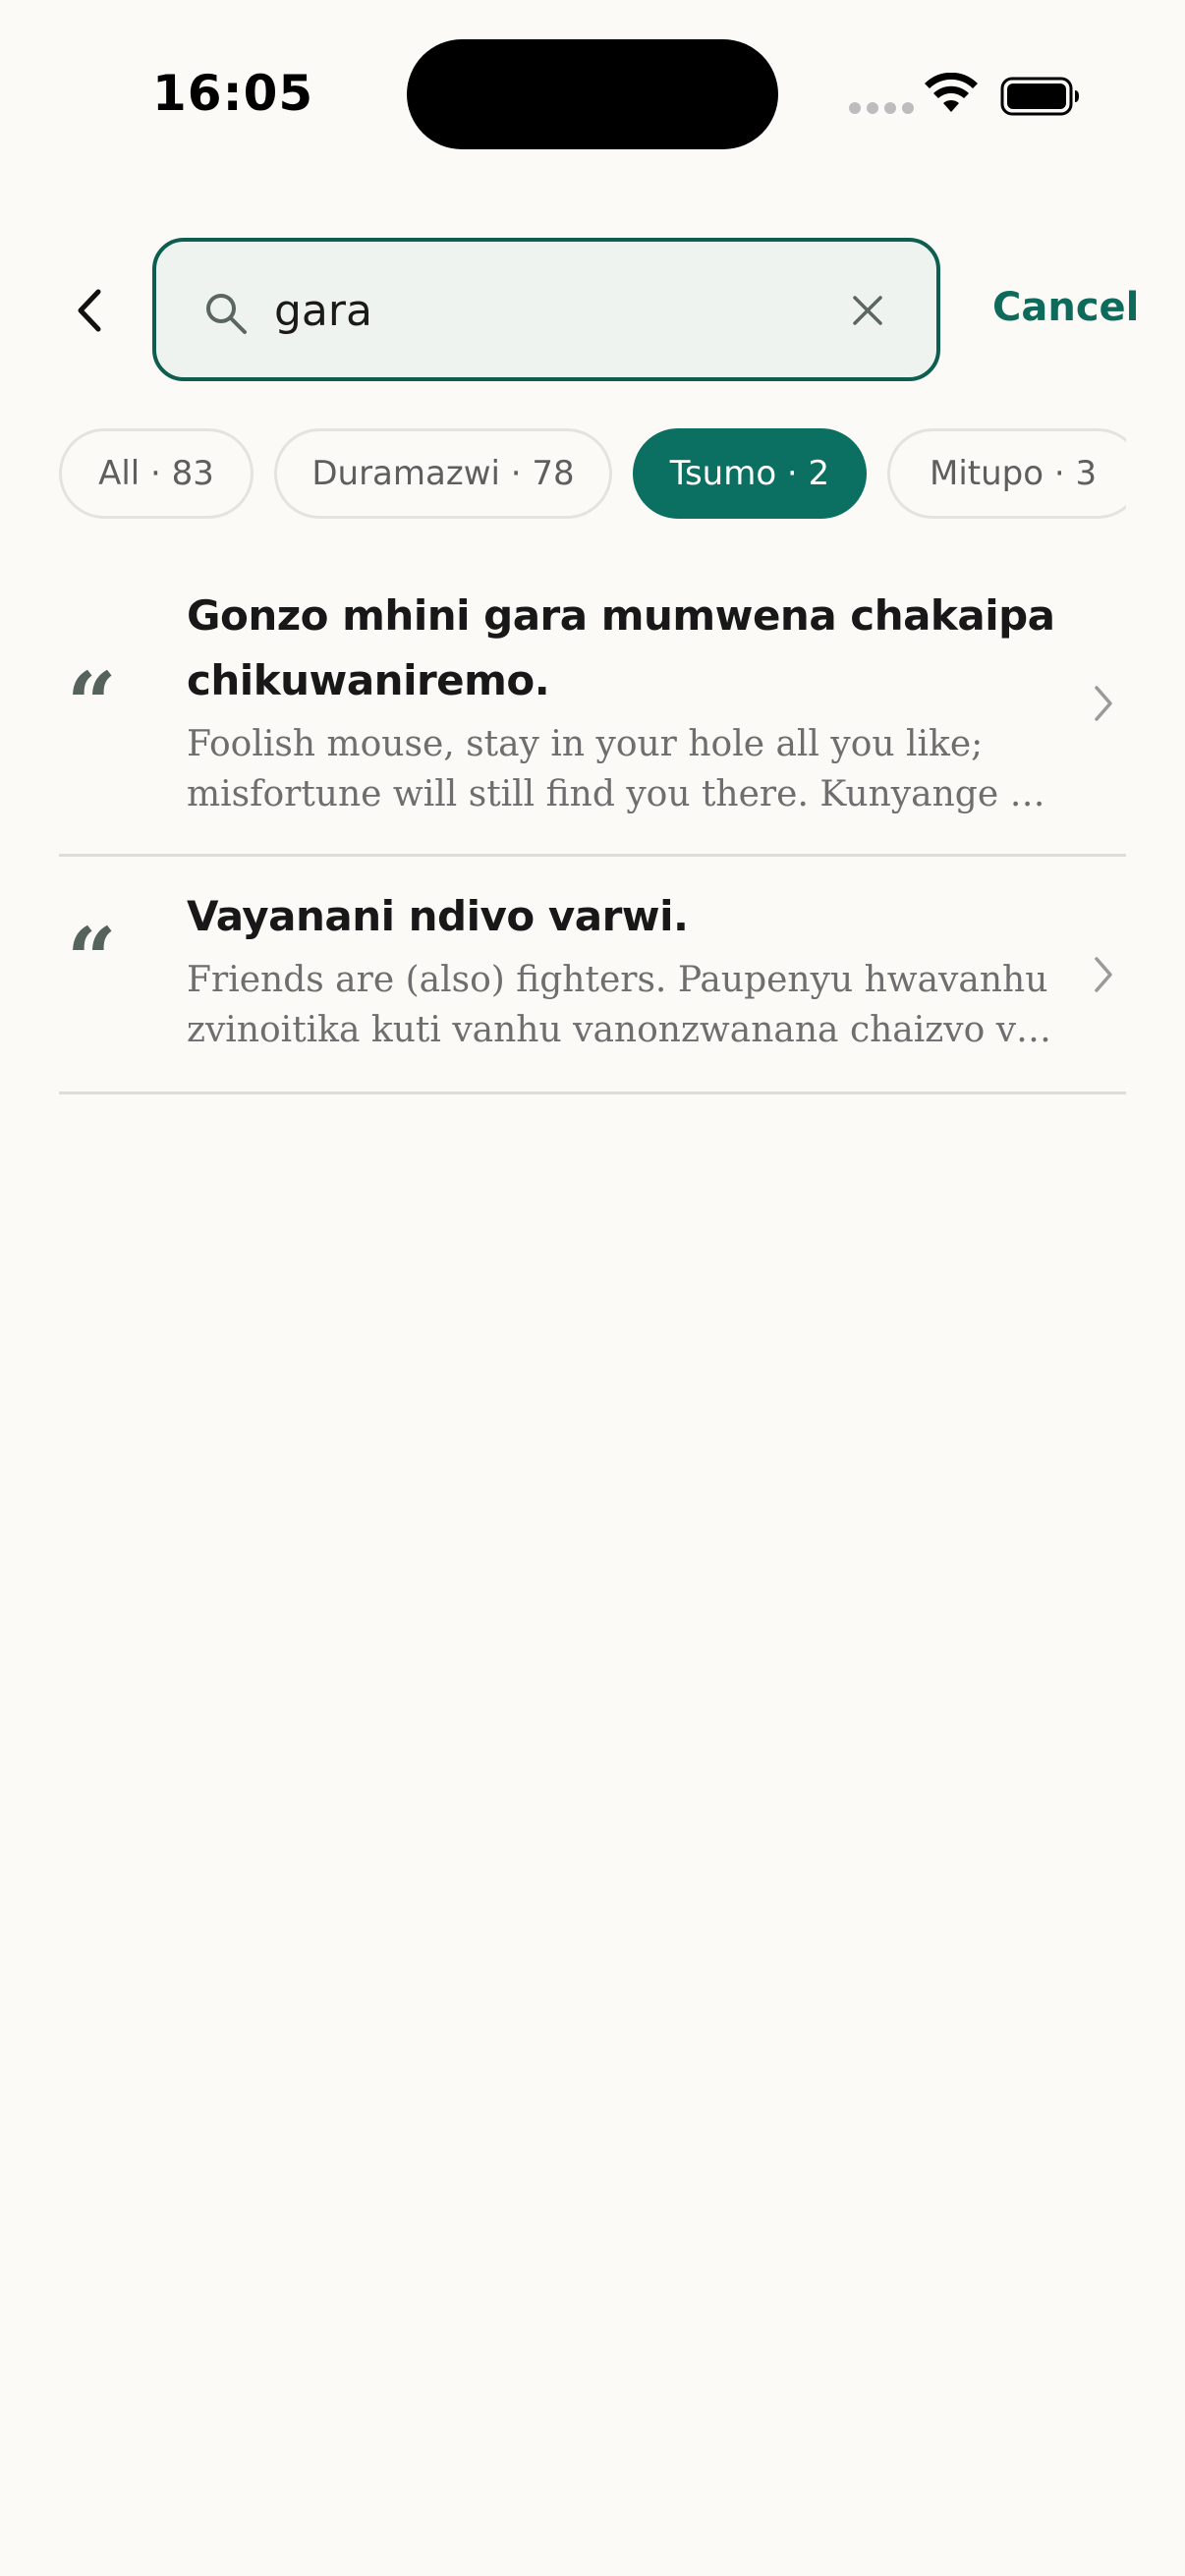 This screenshot has width=1185, height=2576. What do you see at coordinates (443, 473) in the screenshot?
I see `filter-chip-duramazwi: Duramazwi · 78` at bounding box center [443, 473].